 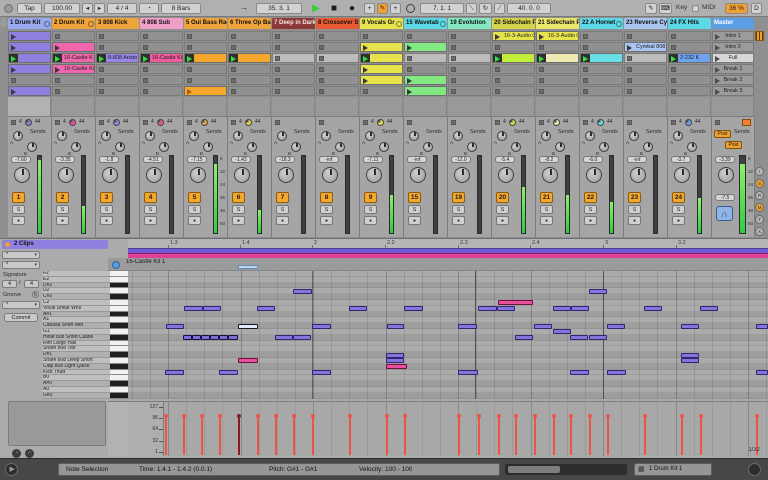 I want to click on clip-playing-indicator, so click(x=585, y=58).